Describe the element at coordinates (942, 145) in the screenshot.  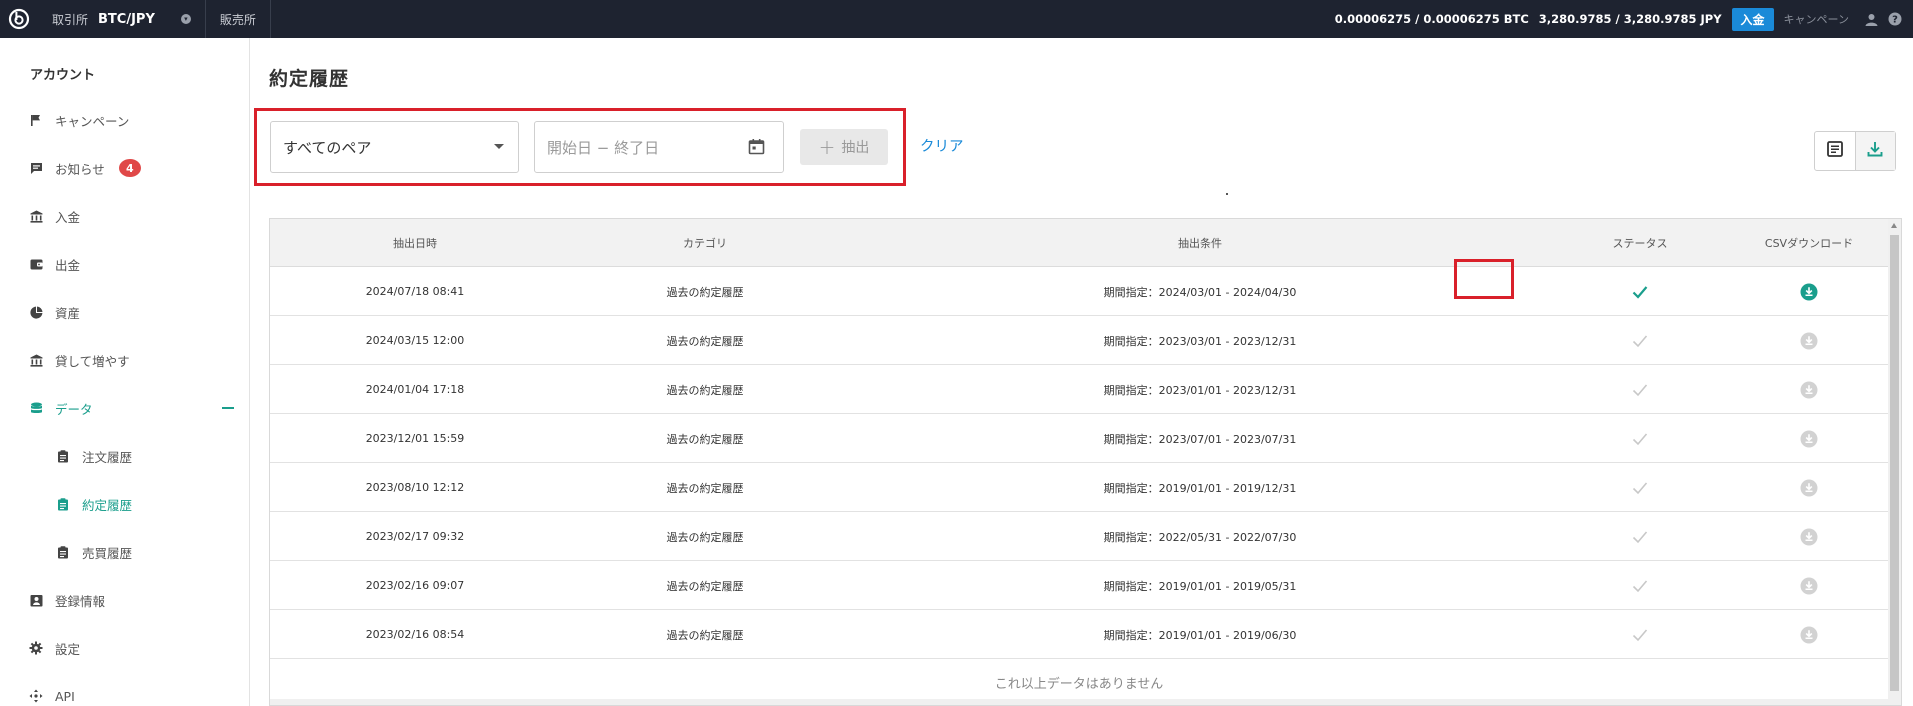
I see `clear-link: クリア` at that location.